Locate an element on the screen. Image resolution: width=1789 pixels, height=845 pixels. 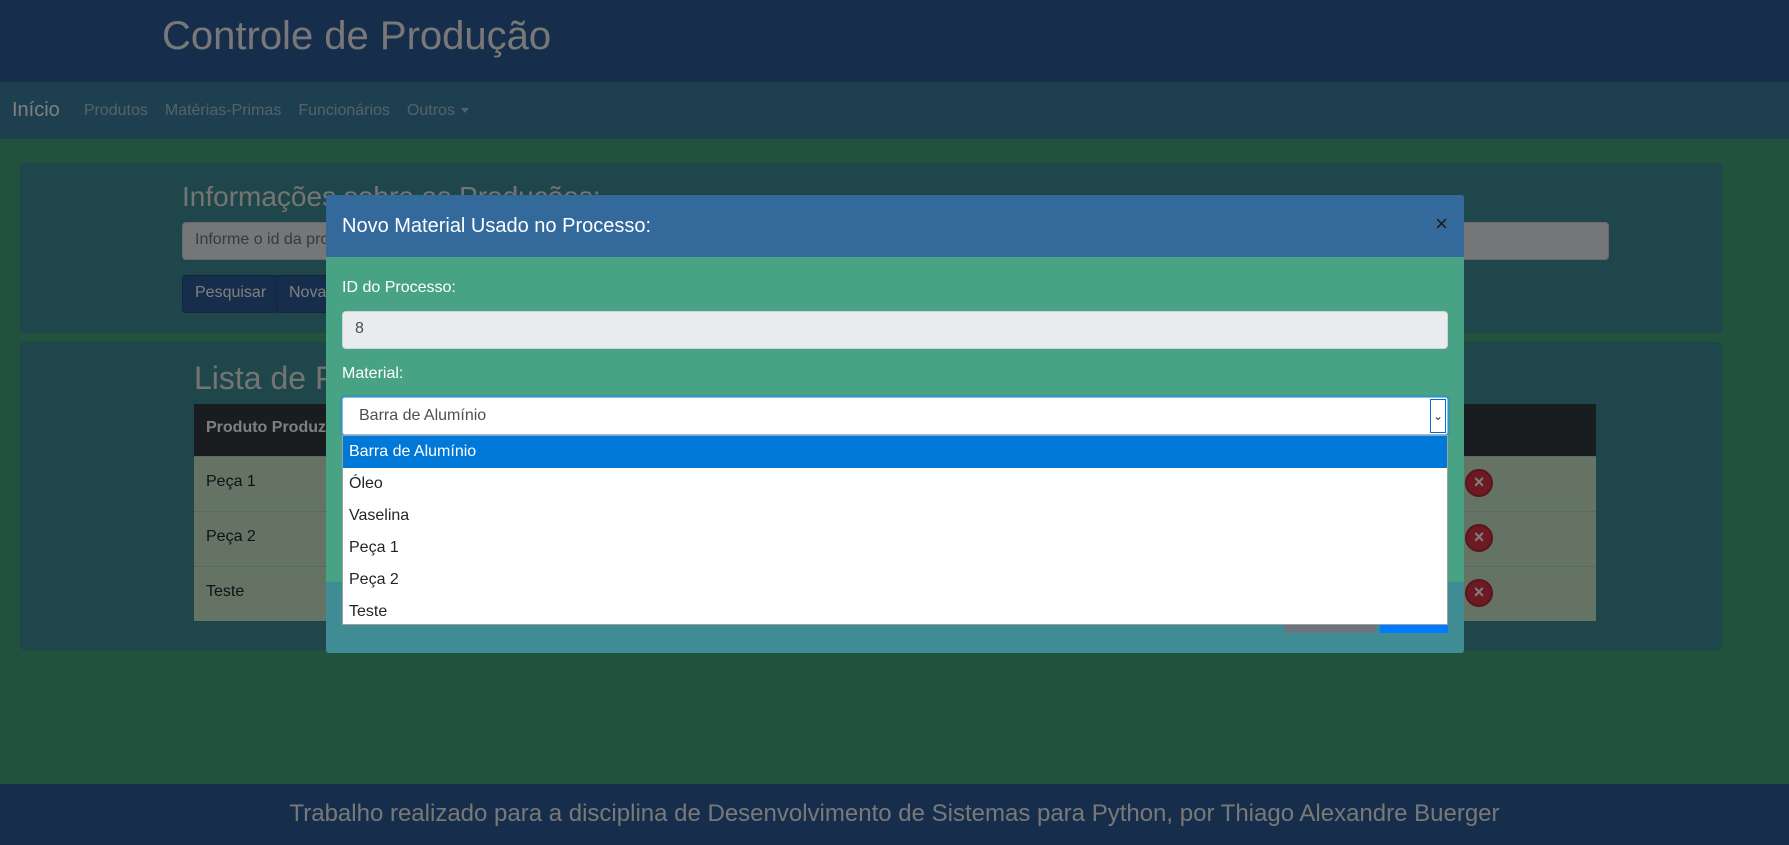
option-oleo: Óleo is located at coordinates (895, 484).